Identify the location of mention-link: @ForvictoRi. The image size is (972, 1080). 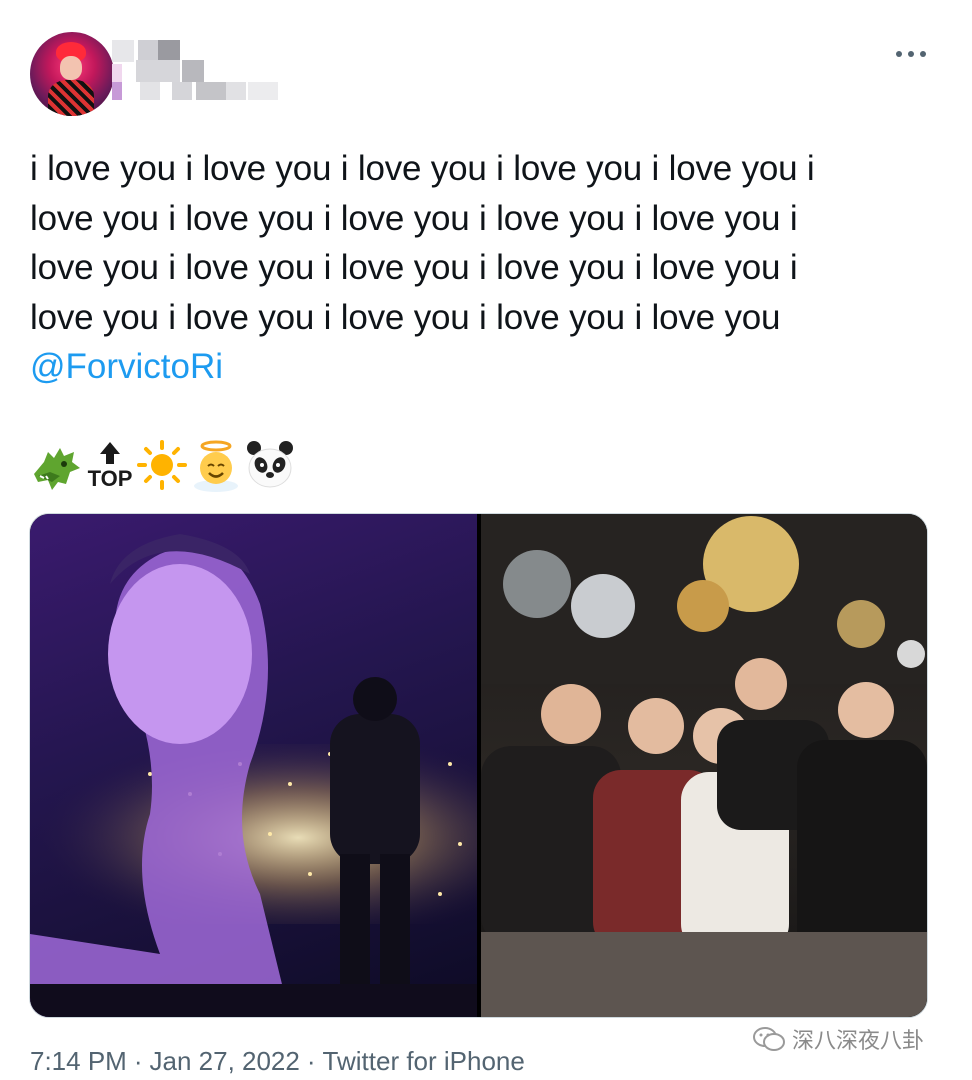
(126, 366).